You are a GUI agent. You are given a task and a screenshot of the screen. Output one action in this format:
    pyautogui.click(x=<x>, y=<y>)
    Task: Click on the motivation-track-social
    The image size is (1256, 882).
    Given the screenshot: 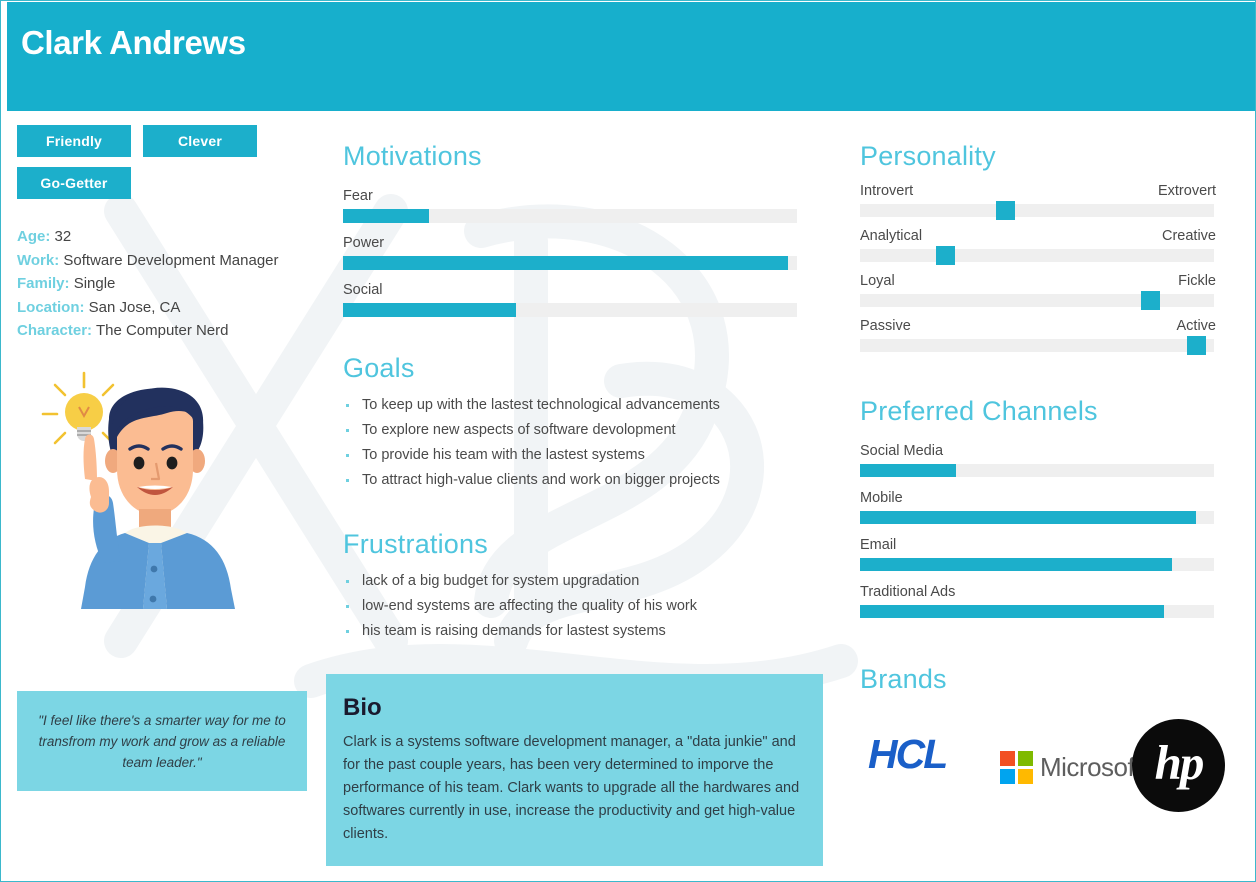 What is the action you would take?
    pyautogui.click(x=570, y=310)
    